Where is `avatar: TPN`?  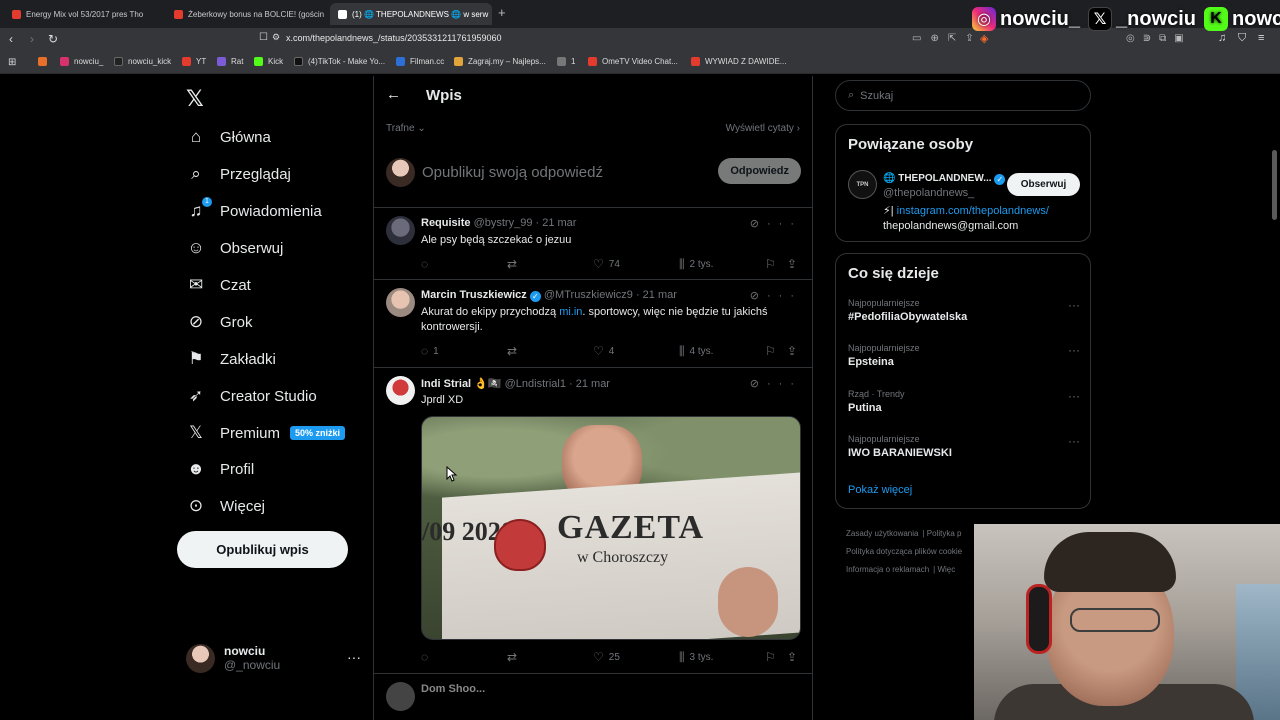
avatar: TPN is located at coordinates (862, 184).